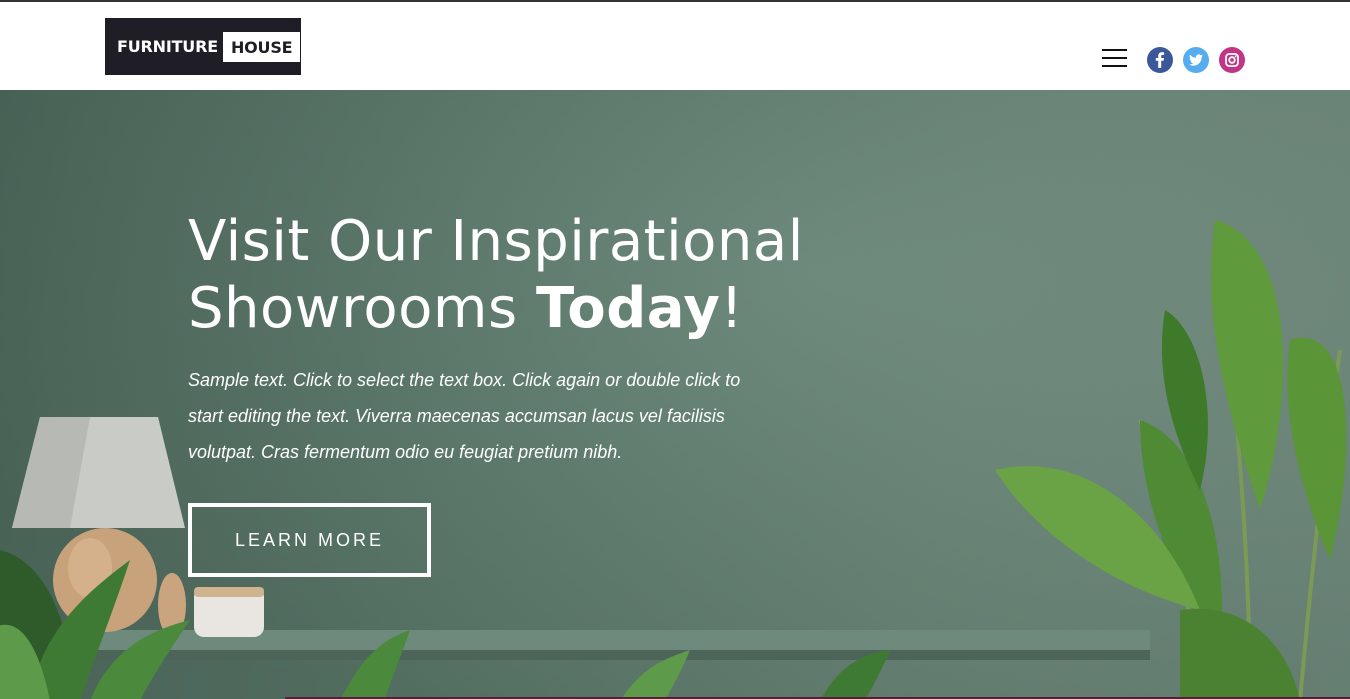 The image size is (1350, 699). I want to click on hero-title-emphasis: Today, so click(628, 308).